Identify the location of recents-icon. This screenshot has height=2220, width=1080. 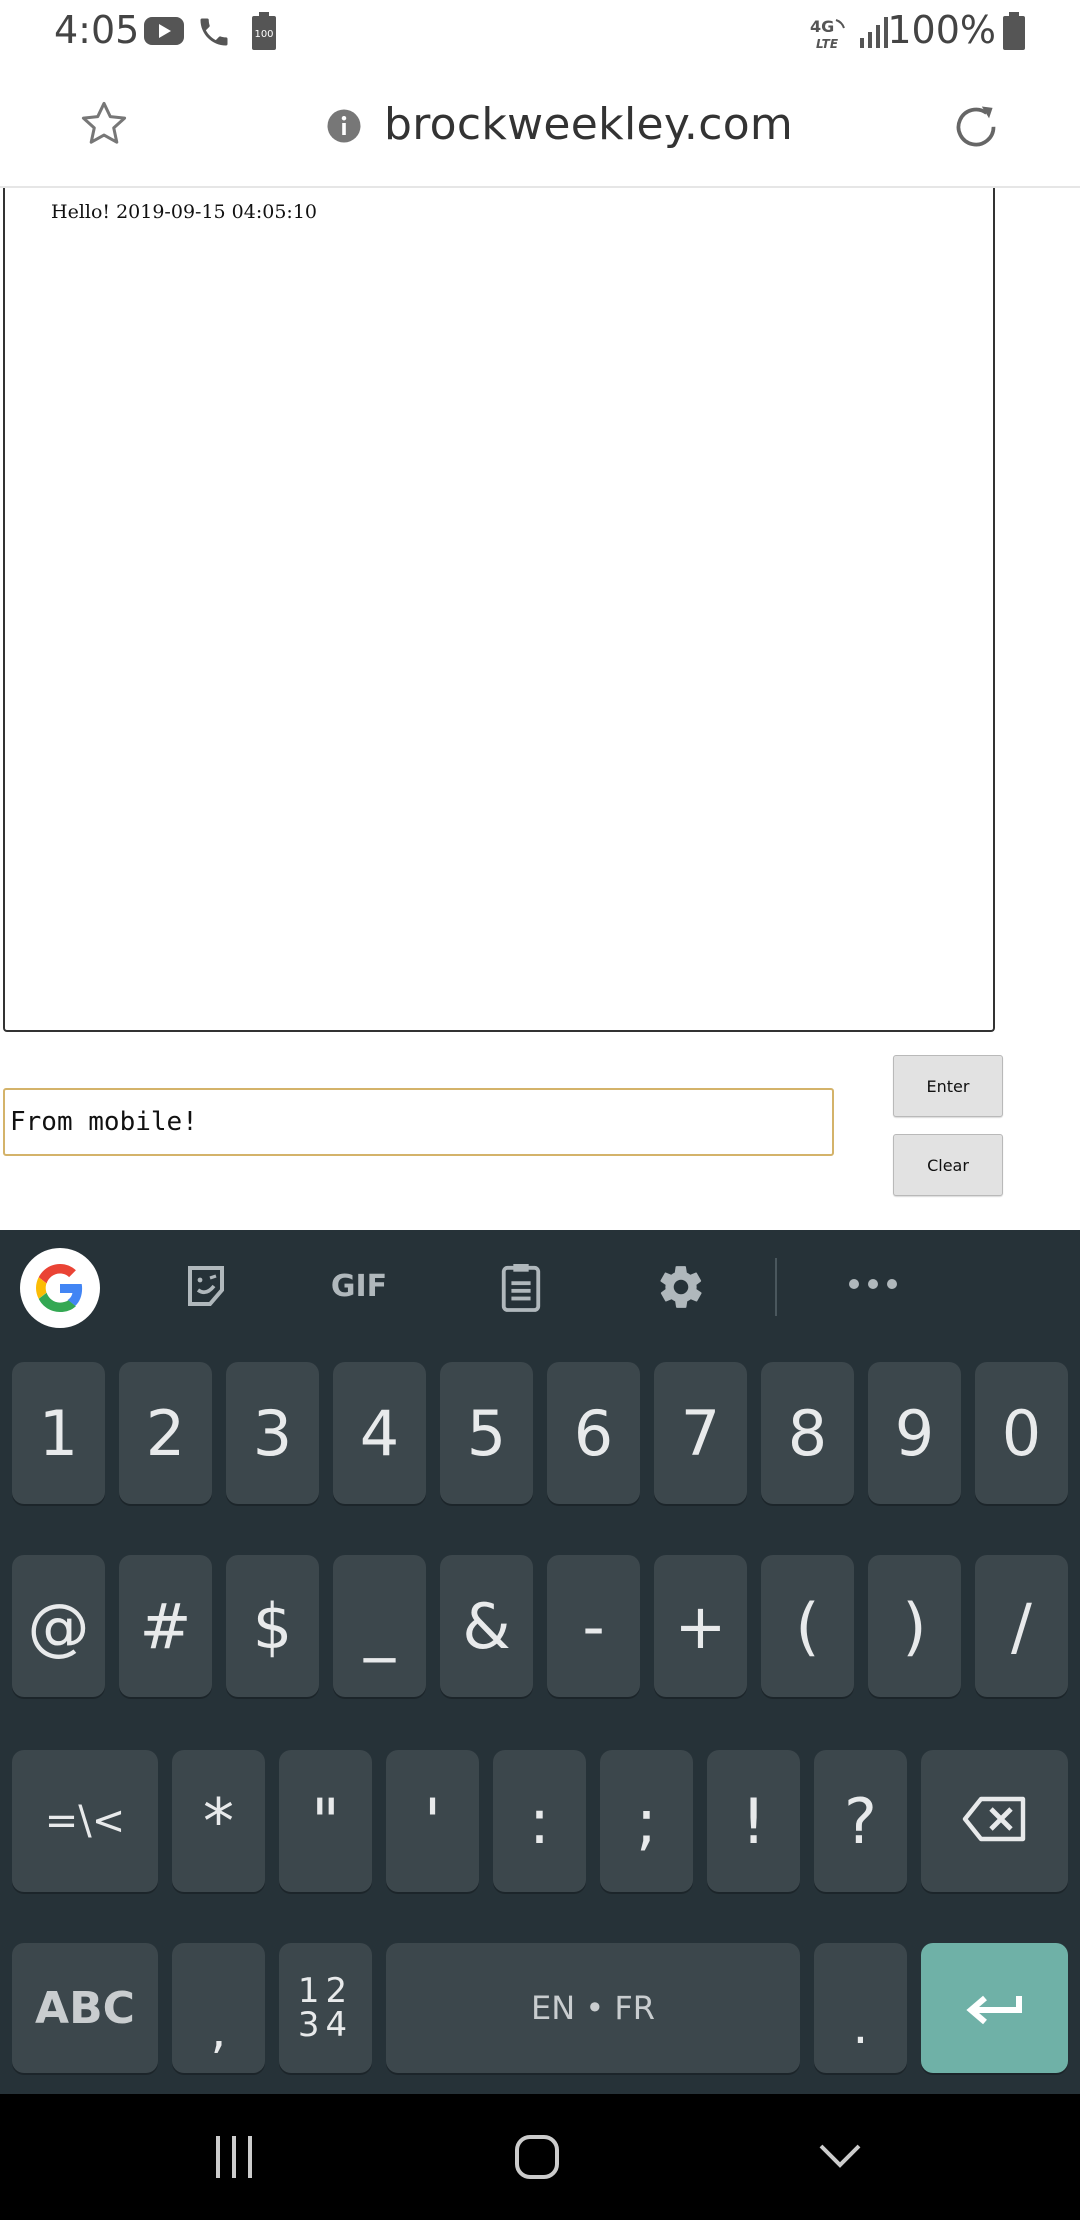
(234, 2159).